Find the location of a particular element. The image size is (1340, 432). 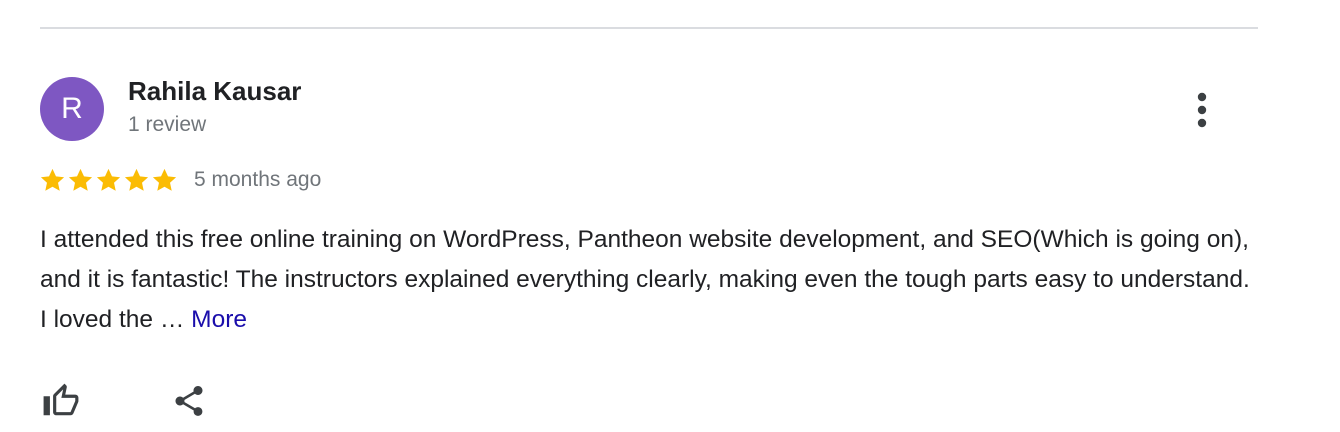

thumb-up-icon is located at coordinates (61, 399).